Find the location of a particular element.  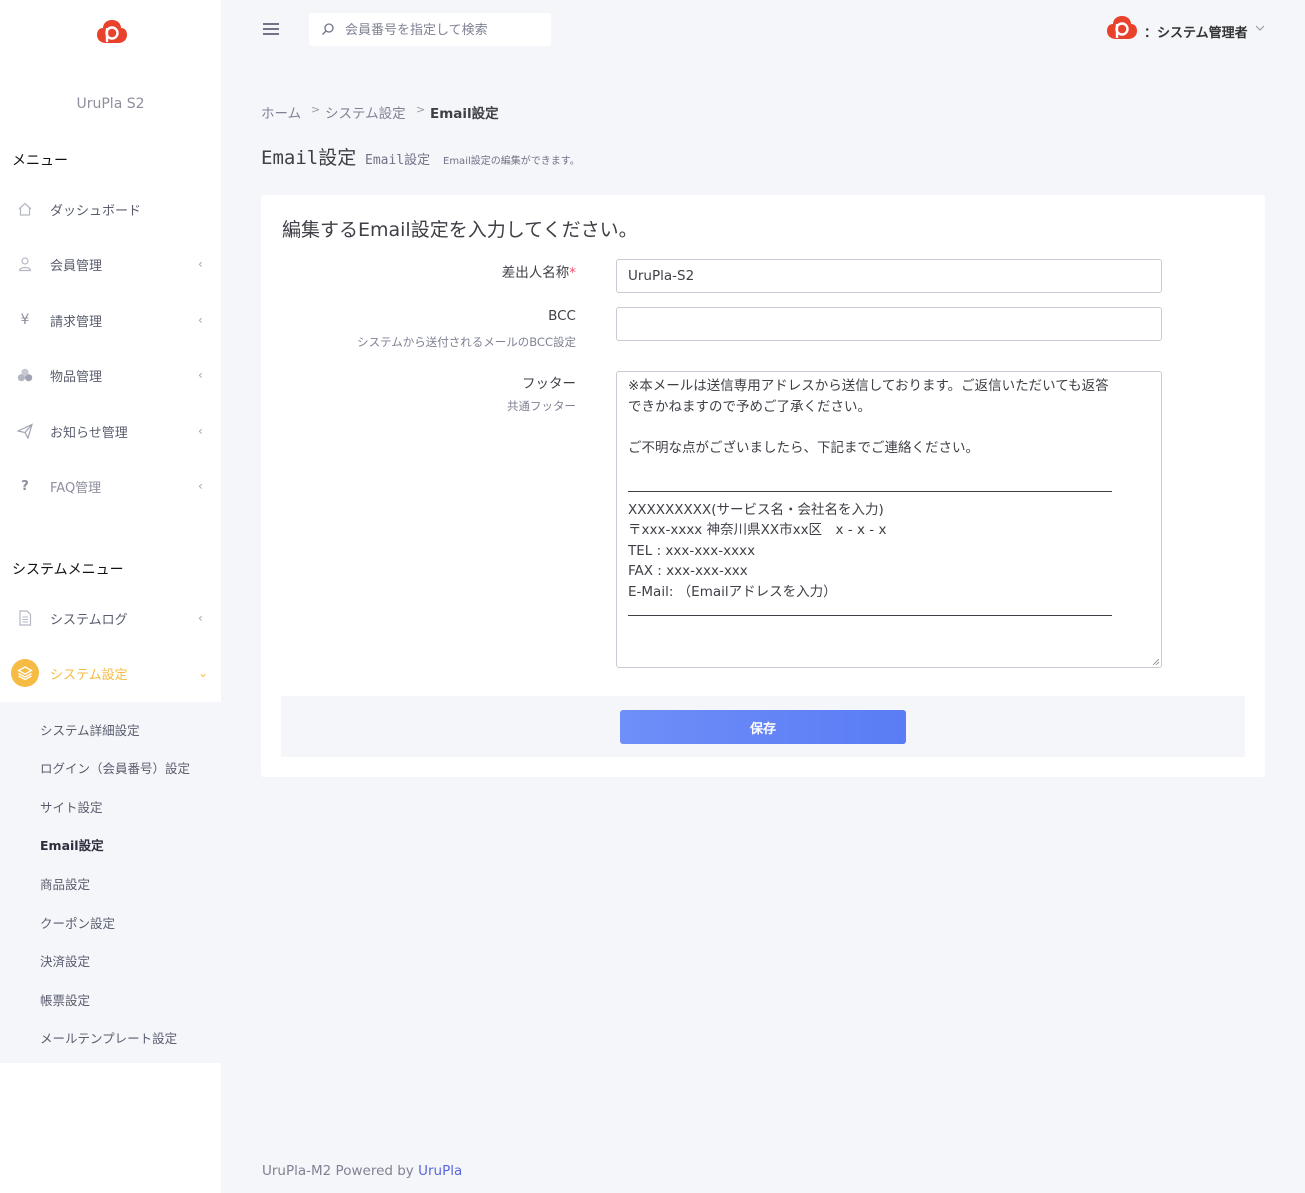

bcc-help: システムから送付されるメールのBCC設定 is located at coordinates (466, 342).